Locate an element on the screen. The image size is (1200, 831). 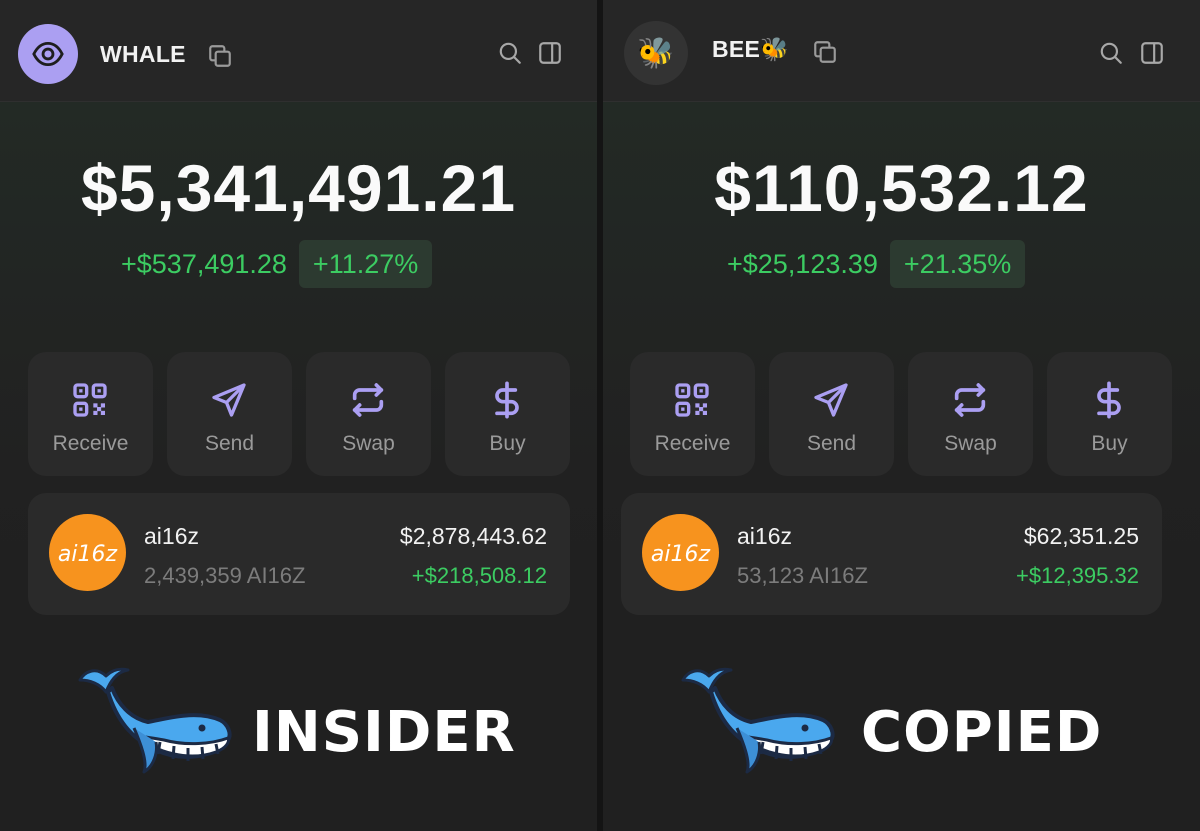
account-avatar is located at coordinates (48, 54).